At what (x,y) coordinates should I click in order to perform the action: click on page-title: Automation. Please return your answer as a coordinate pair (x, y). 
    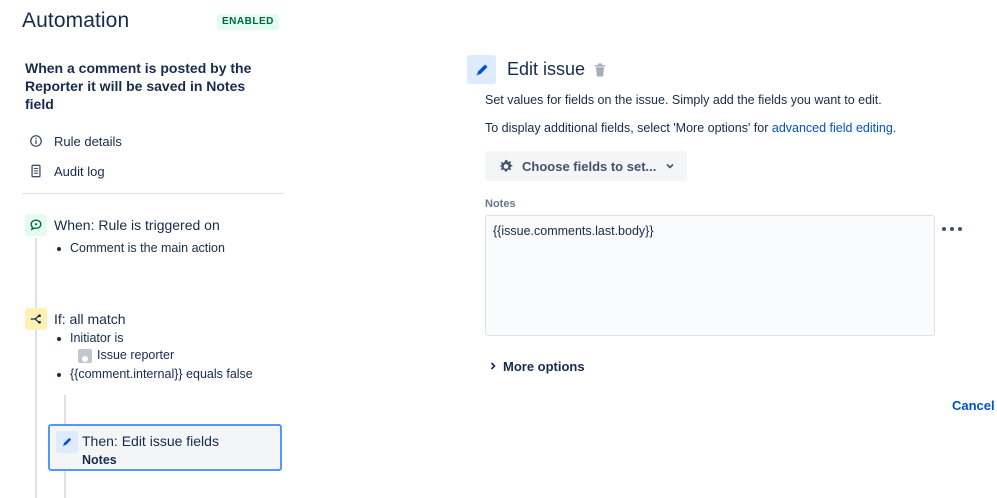
    Looking at the image, I should click on (76, 20).